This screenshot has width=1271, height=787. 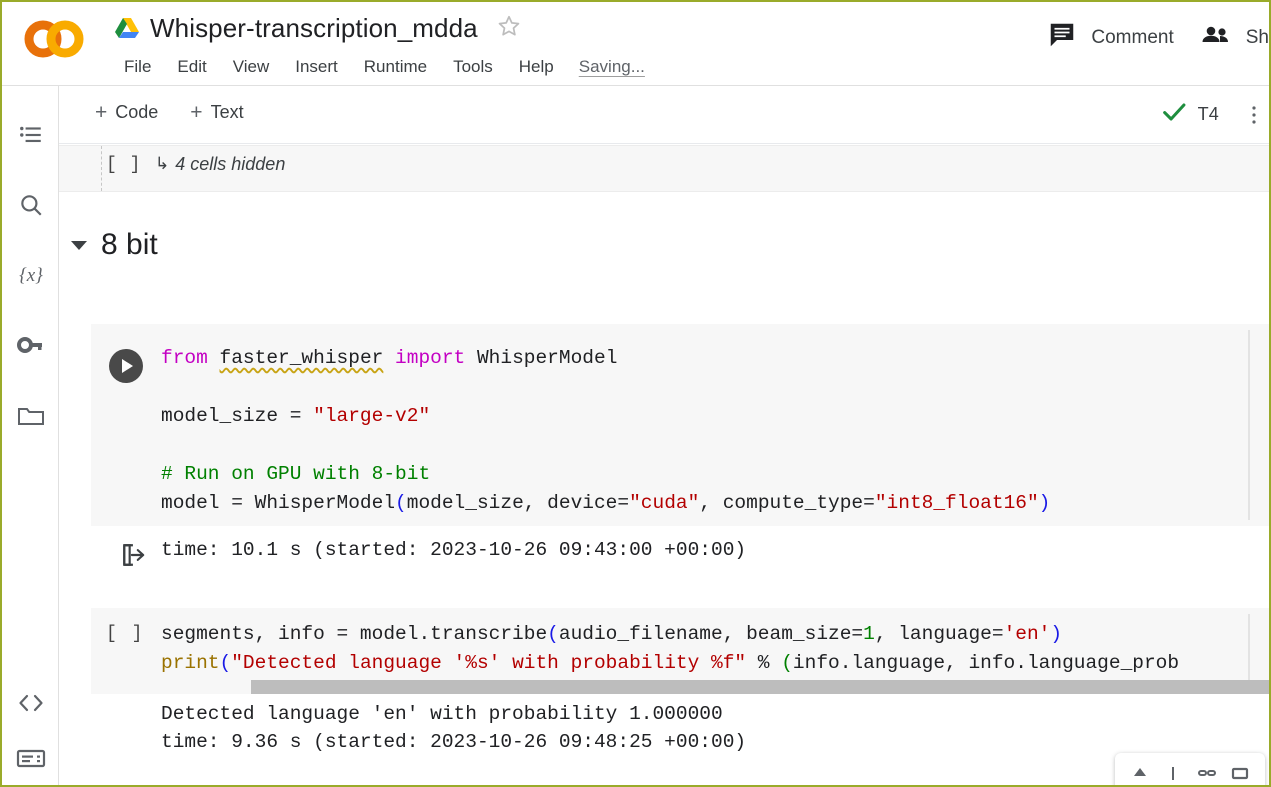 What do you see at coordinates (79, 245) in the screenshot?
I see `caret-down-icon` at bounding box center [79, 245].